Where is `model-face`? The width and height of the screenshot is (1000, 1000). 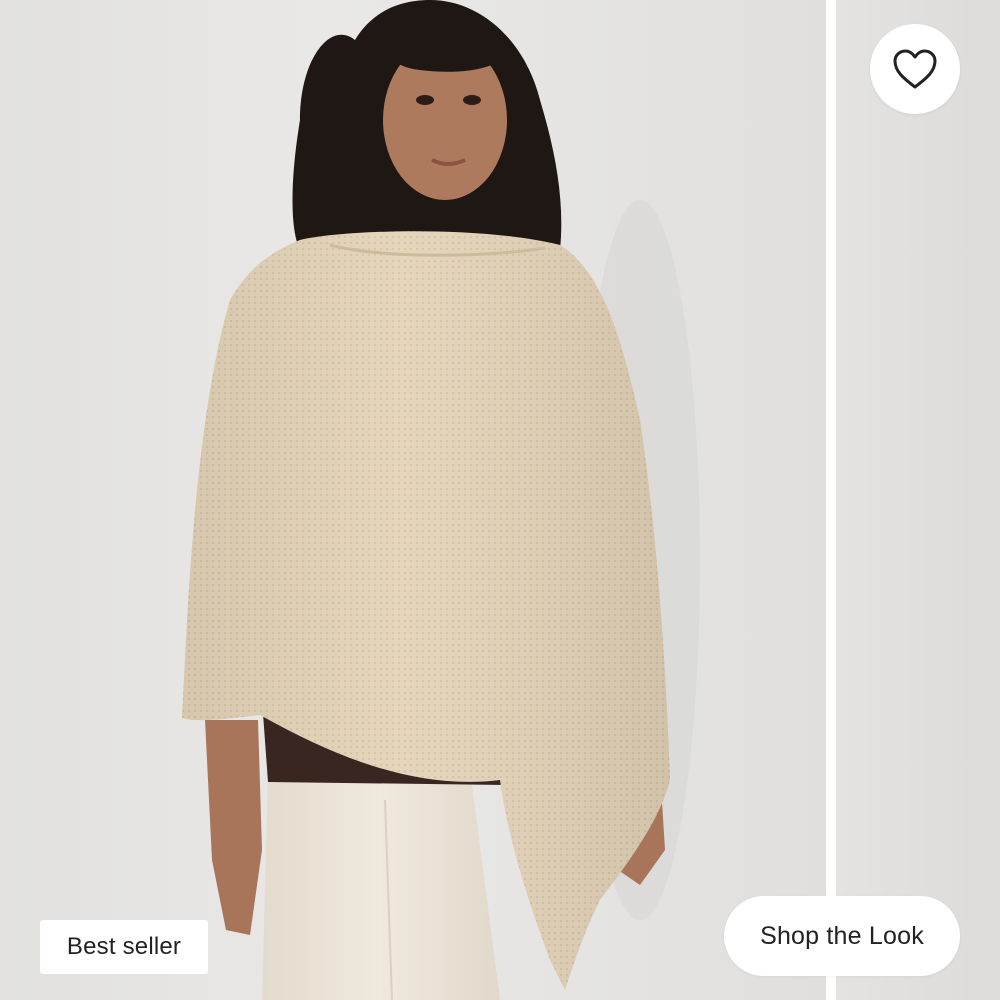
model-face is located at coordinates (445, 108).